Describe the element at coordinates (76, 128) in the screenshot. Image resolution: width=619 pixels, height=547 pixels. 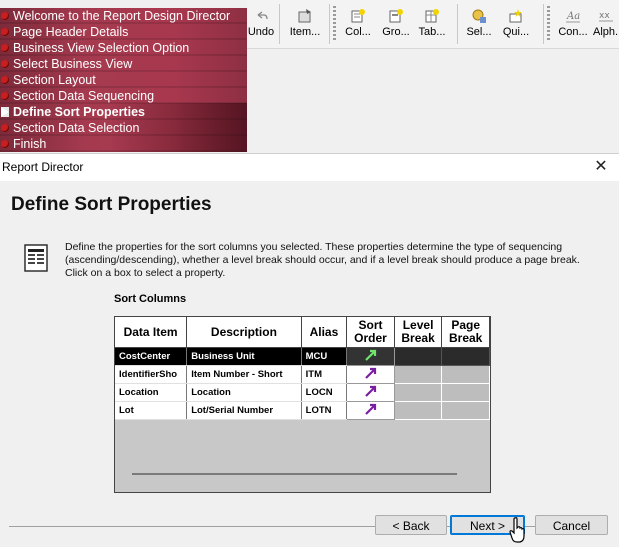
I see `wizard-step-label: Section Data Selection` at that location.